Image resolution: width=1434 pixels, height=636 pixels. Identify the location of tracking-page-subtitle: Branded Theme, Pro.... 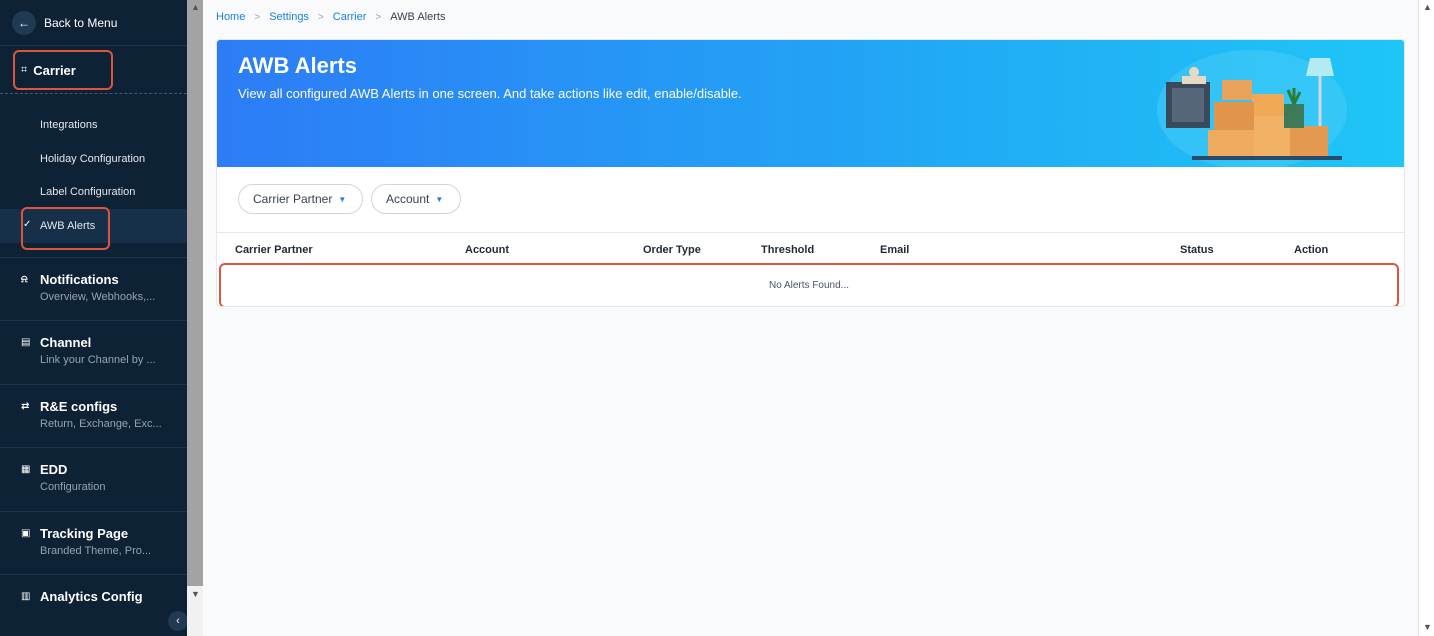
(96, 551).